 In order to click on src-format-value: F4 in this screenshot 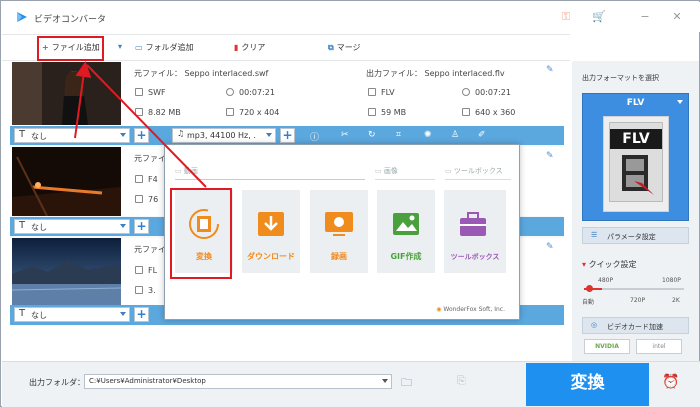, I will do `click(153, 179)`.